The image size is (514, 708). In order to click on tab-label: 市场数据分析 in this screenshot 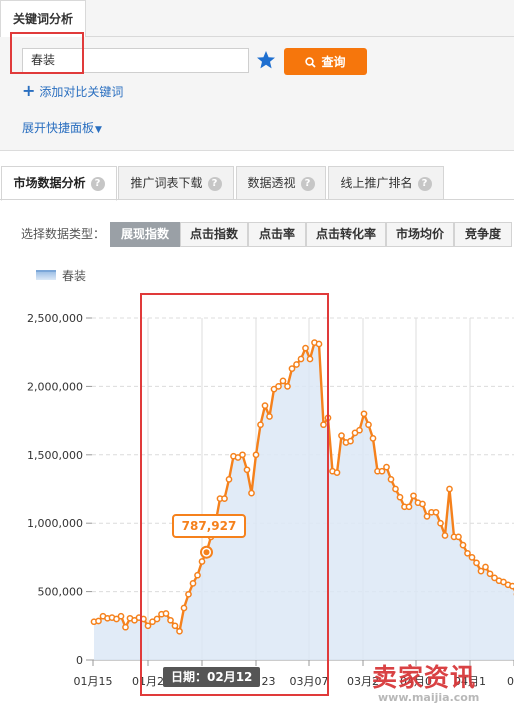, I will do `click(49, 183)`.